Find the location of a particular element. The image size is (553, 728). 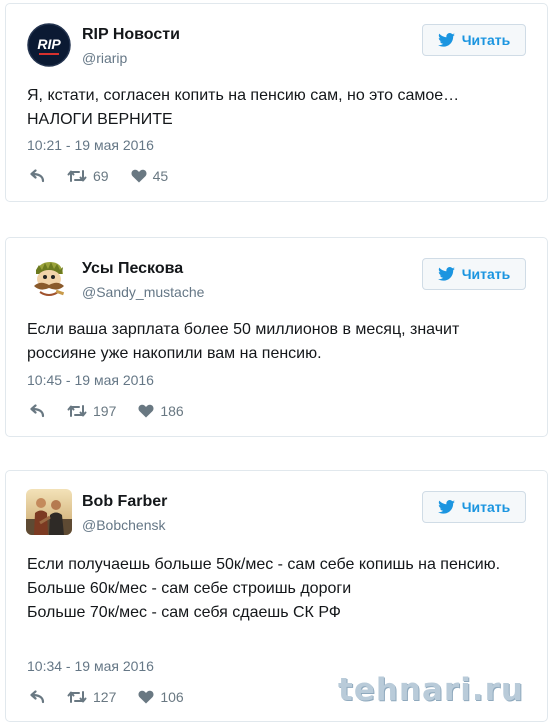

retweet-count: 197 is located at coordinates (105, 411).